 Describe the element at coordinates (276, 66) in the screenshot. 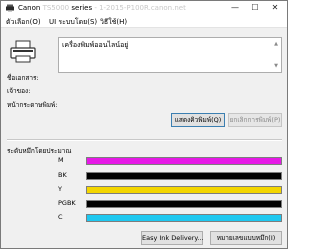

I see `scroll-down-icon: ▼` at that location.